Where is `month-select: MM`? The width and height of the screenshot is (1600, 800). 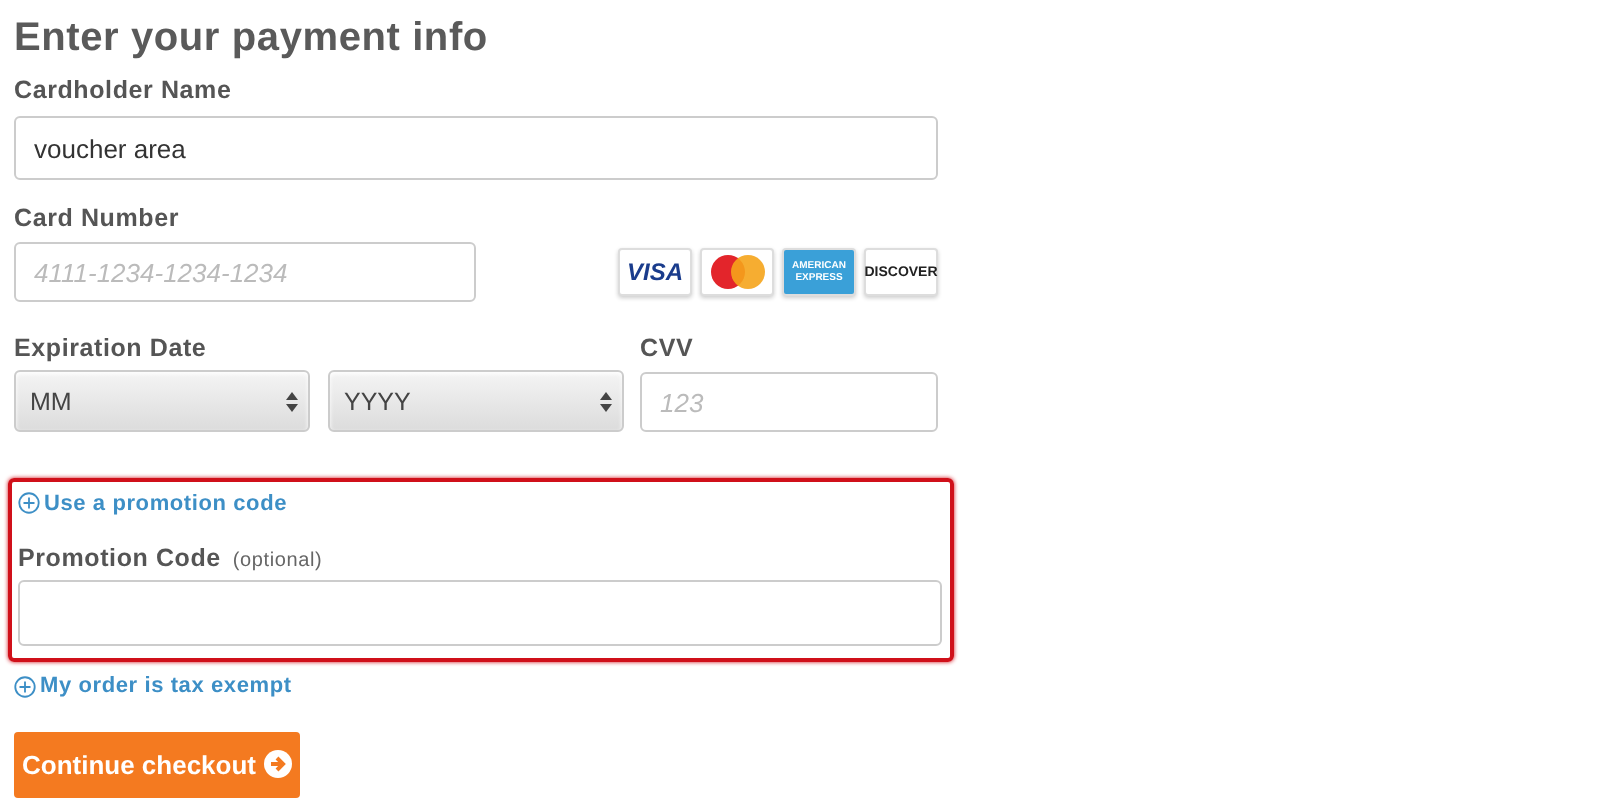
month-select: MM is located at coordinates (162, 401).